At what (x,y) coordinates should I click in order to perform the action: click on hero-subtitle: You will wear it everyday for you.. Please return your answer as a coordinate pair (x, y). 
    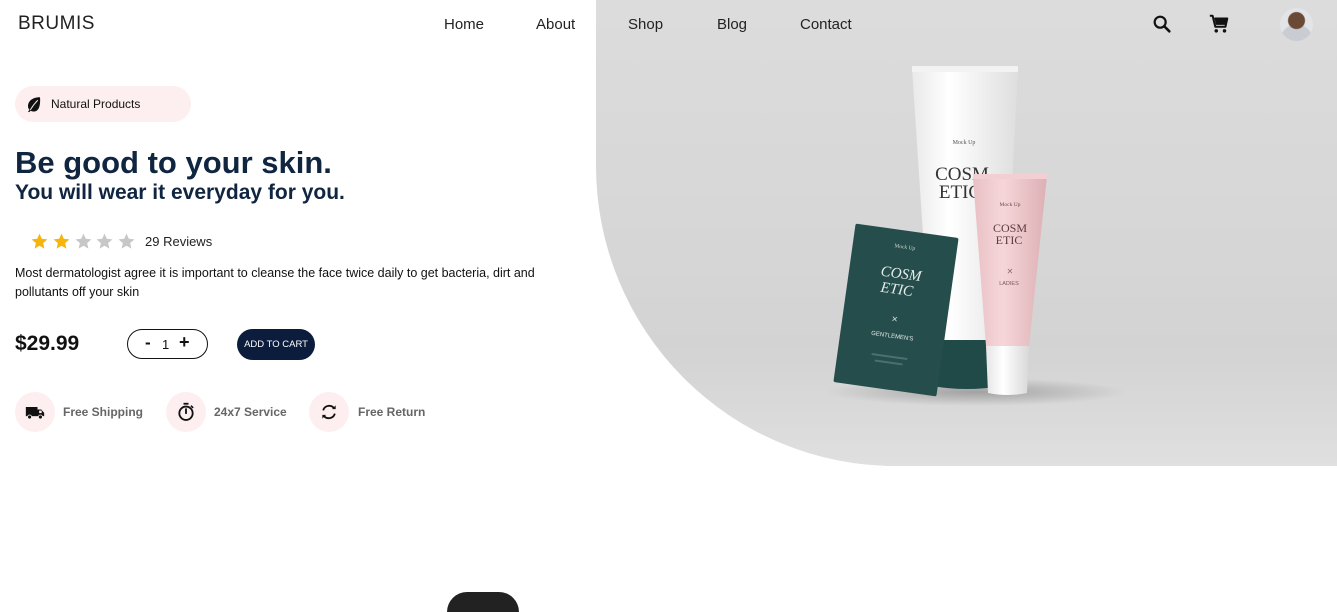
    Looking at the image, I should click on (180, 192).